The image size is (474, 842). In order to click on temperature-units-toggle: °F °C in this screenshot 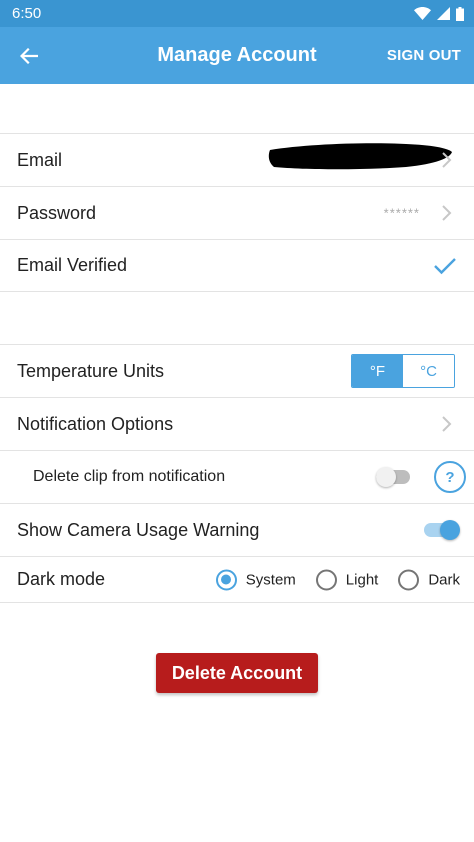, I will do `click(403, 371)`.